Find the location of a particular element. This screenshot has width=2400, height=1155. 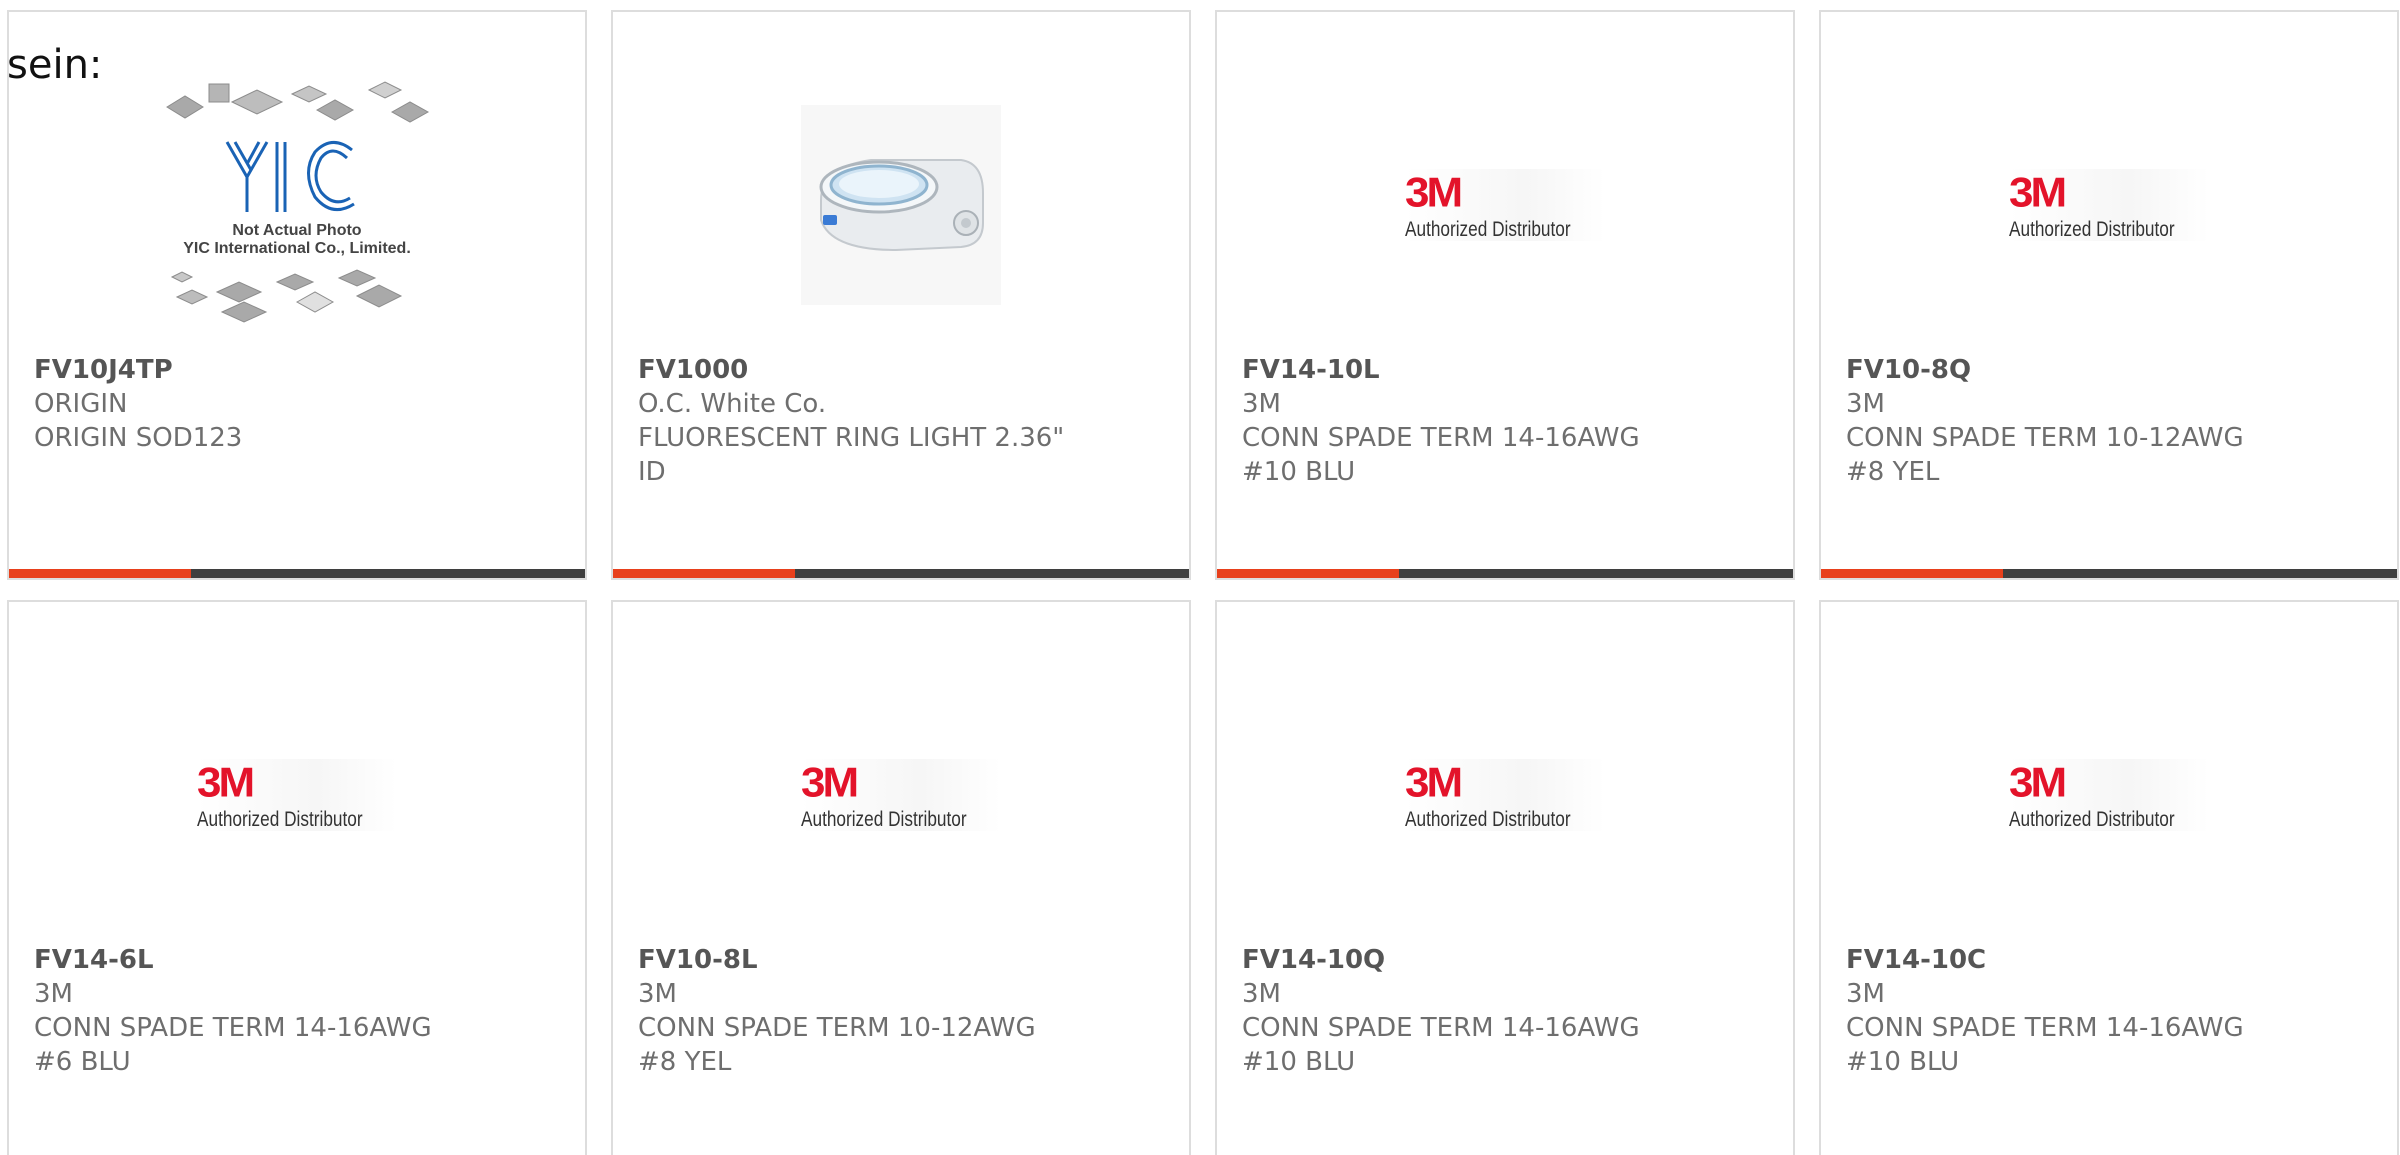

description-line1: ORIGIN SOD123 is located at coordinates (138, 438).